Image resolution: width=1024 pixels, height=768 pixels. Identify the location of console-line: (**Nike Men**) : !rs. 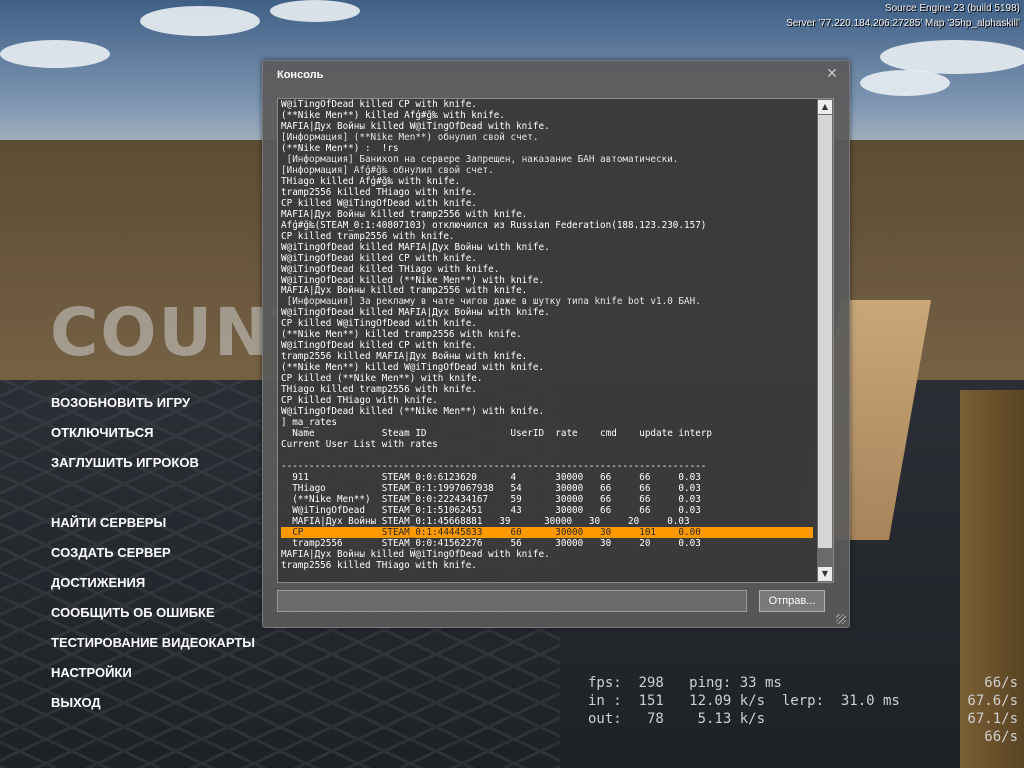
(340, 148).